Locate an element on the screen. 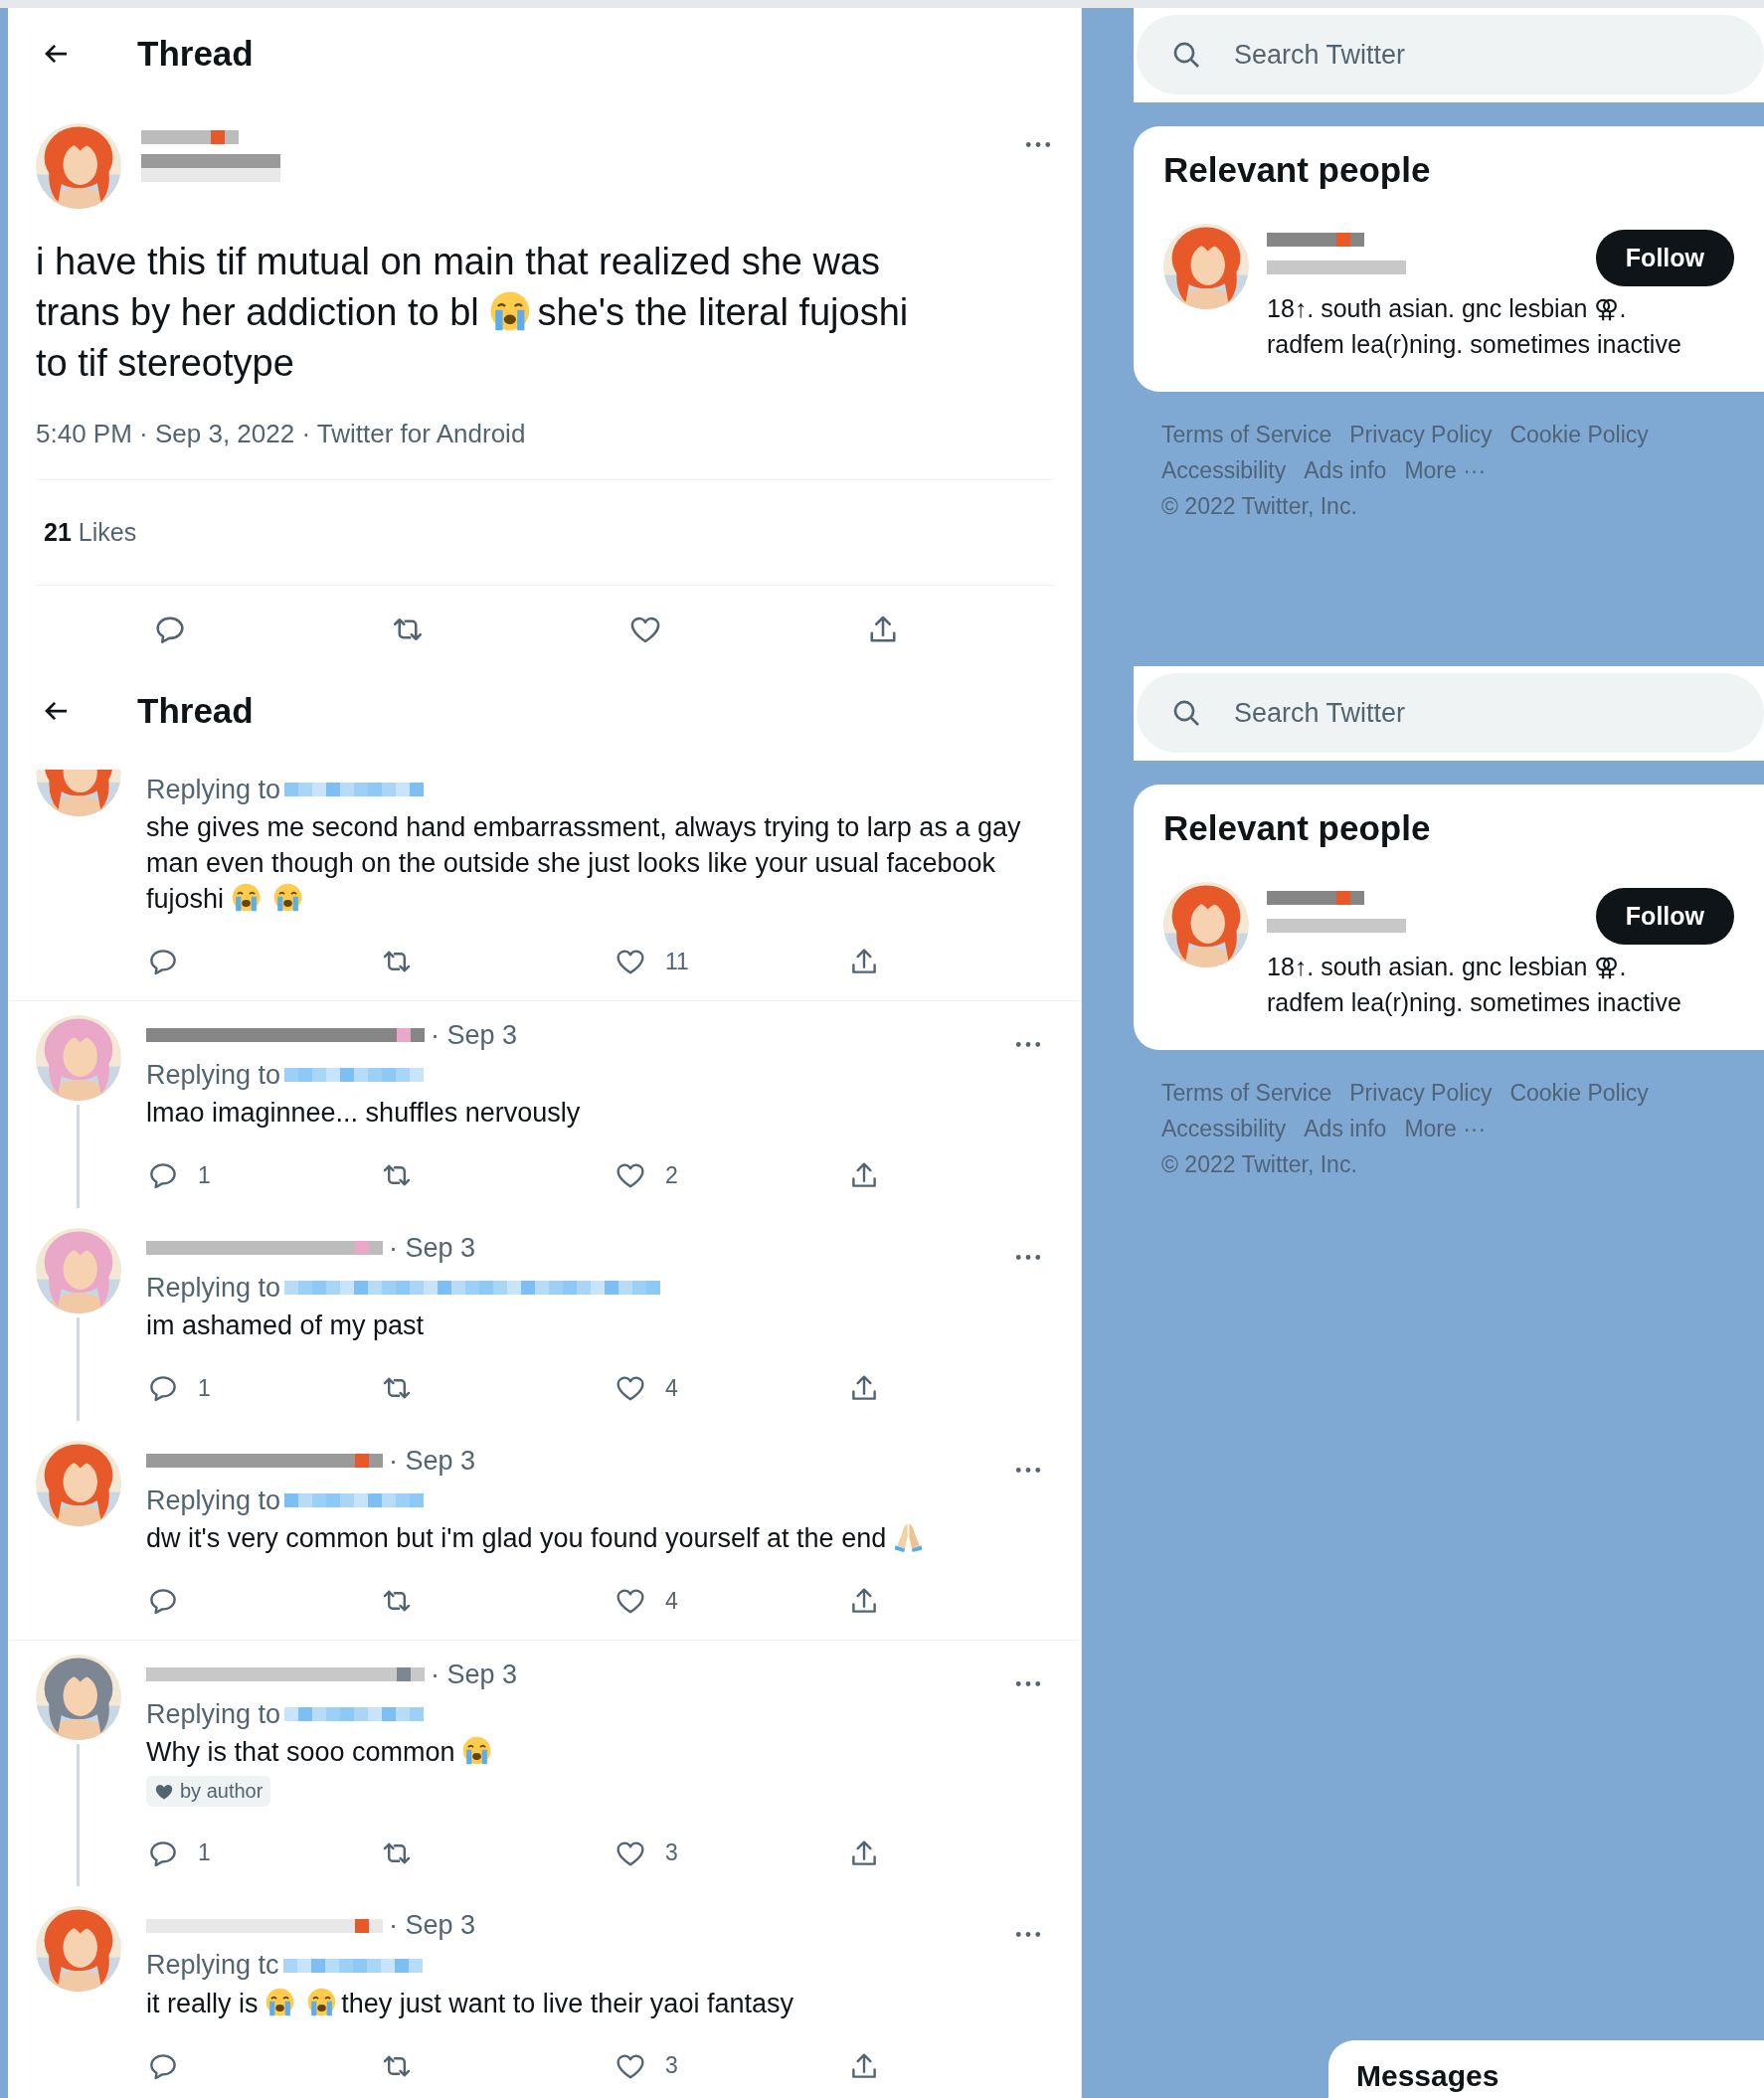  replying-to-label: Replying tc is located at coordinates (212, 1966).